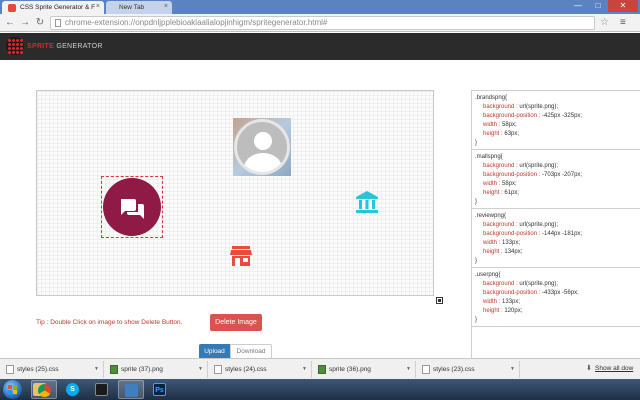 Image resolution: width=640 pixels, height=400 pixels. I want to click on download-filename: styles (23).css, so click(454, 369).